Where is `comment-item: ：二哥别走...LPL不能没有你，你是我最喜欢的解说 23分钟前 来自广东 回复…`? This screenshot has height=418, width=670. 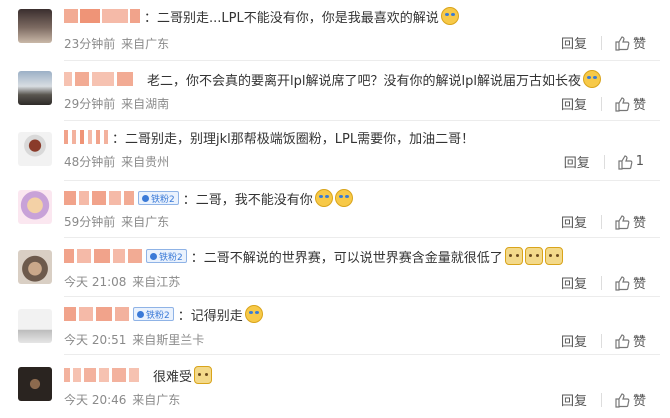 comment-item: ：二哥别走...LPL不能没有你，你是我最喜欢的解说 23分钟前 来自广东 回复… is located at coordinates (335, 30).